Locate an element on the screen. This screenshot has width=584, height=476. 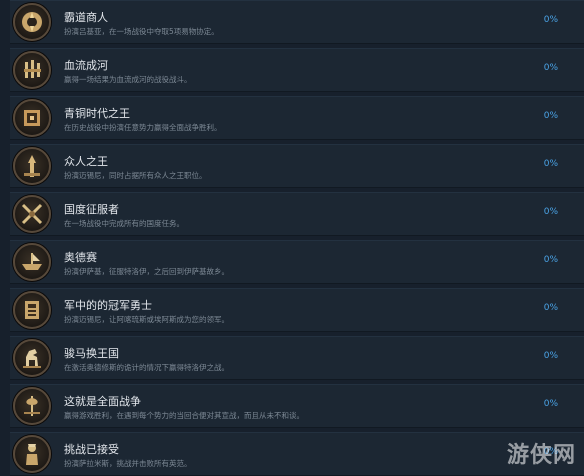
achievement-title: 青铜时代之王 is located at coordinates (97, 113).